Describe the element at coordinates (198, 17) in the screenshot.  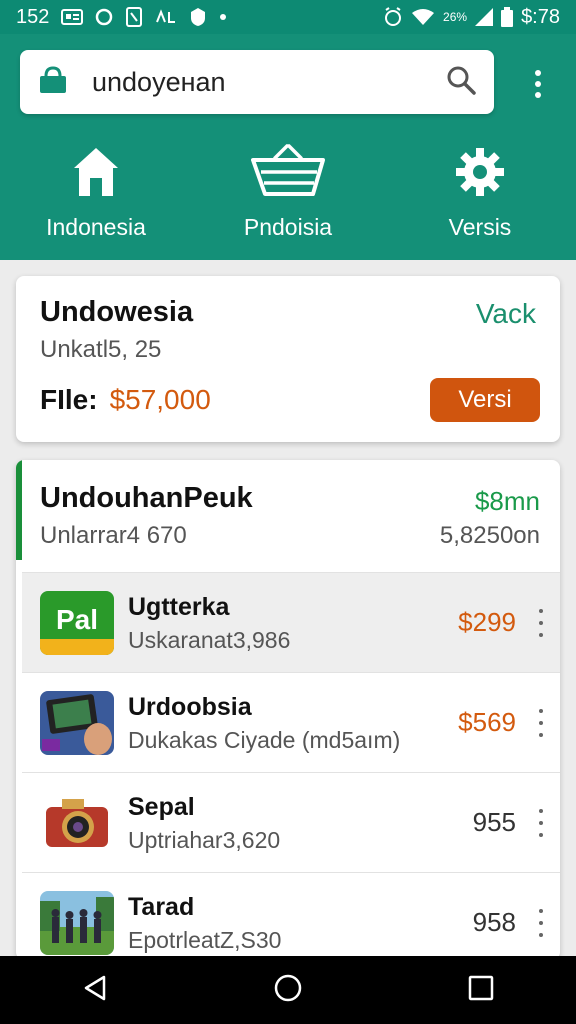
I see `shield-icon` at that location.